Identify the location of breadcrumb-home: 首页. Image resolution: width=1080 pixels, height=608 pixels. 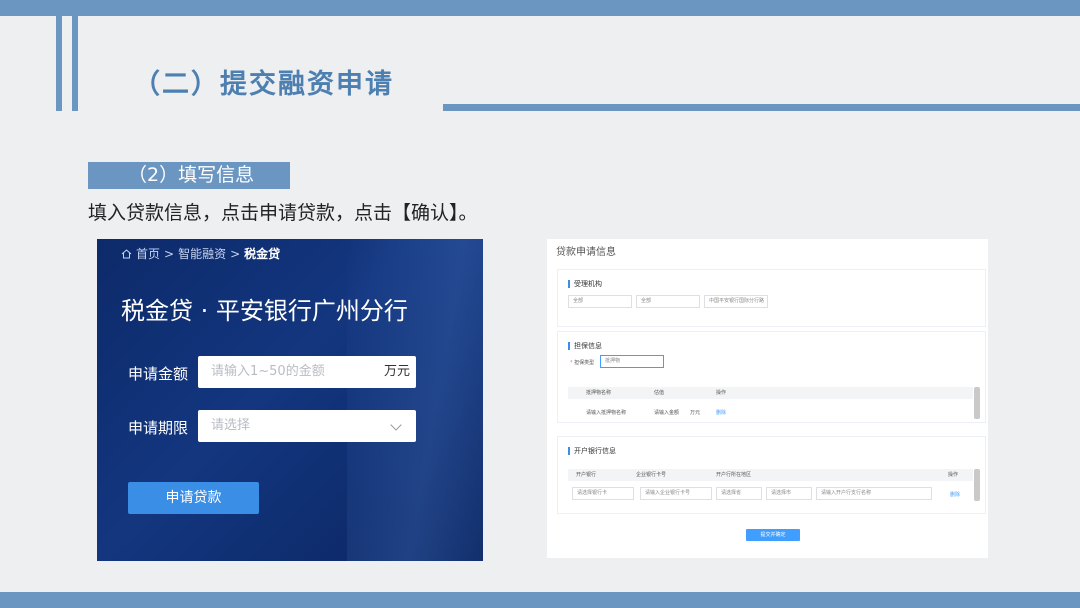
(148, 253).